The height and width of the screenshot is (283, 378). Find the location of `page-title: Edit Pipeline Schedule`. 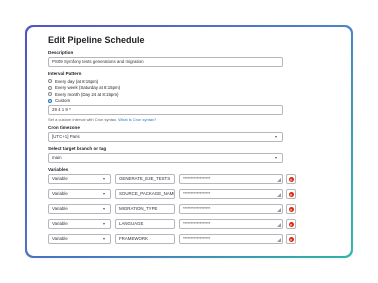

page-title: Edit Pipeline Schedule is located at coordinates (96, 40).